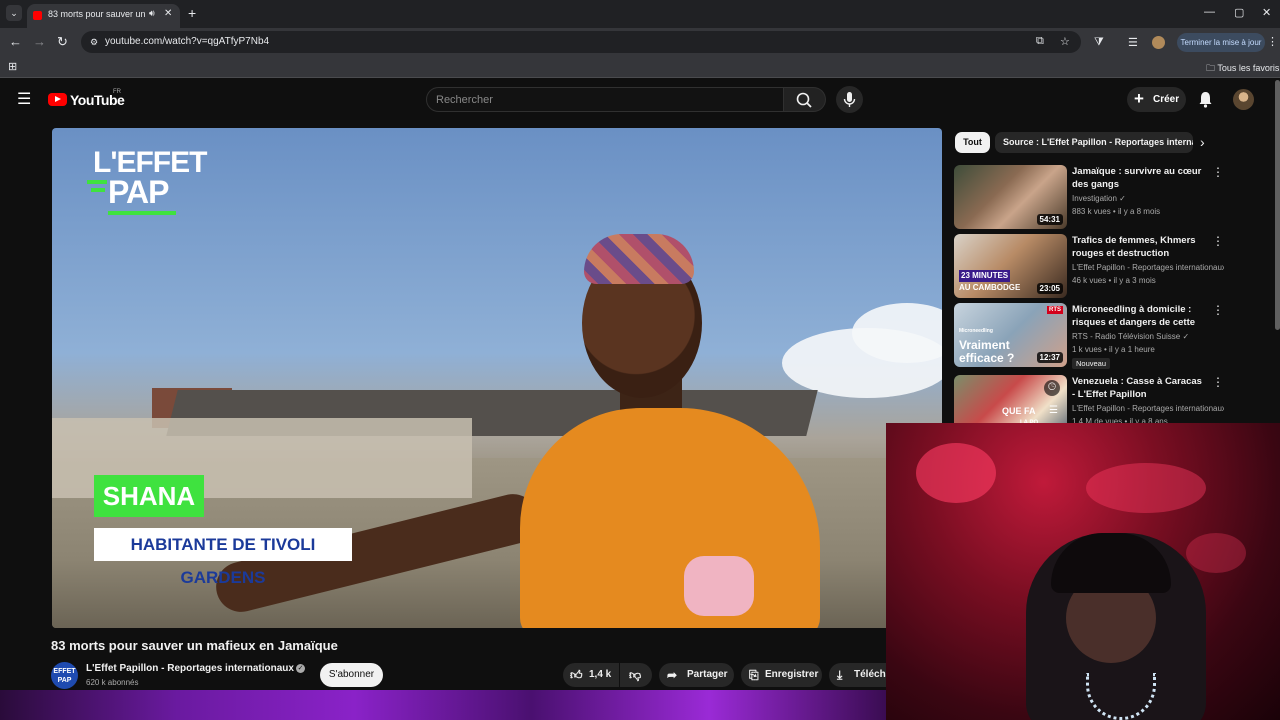 The image size is (1280, 720). Describe the element at coordinates (990, 287) in the screenshot. I see `thumb-caption-line2: AU CAMBODGE` at that location.